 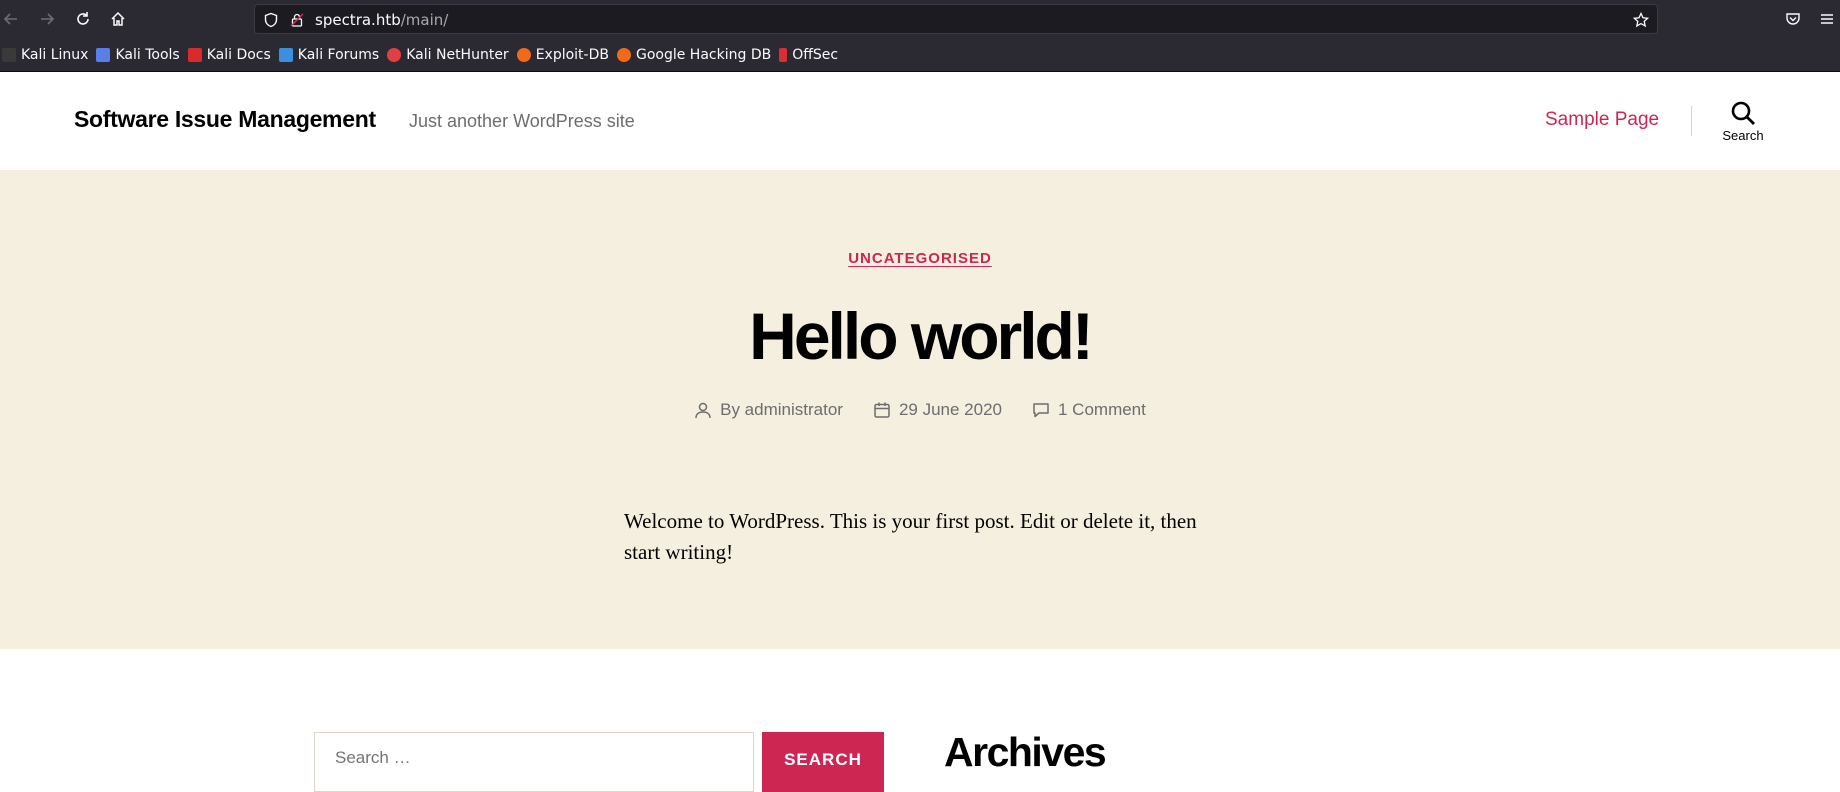 I want to click on nethunter-icon, so click(x=394, y=54).